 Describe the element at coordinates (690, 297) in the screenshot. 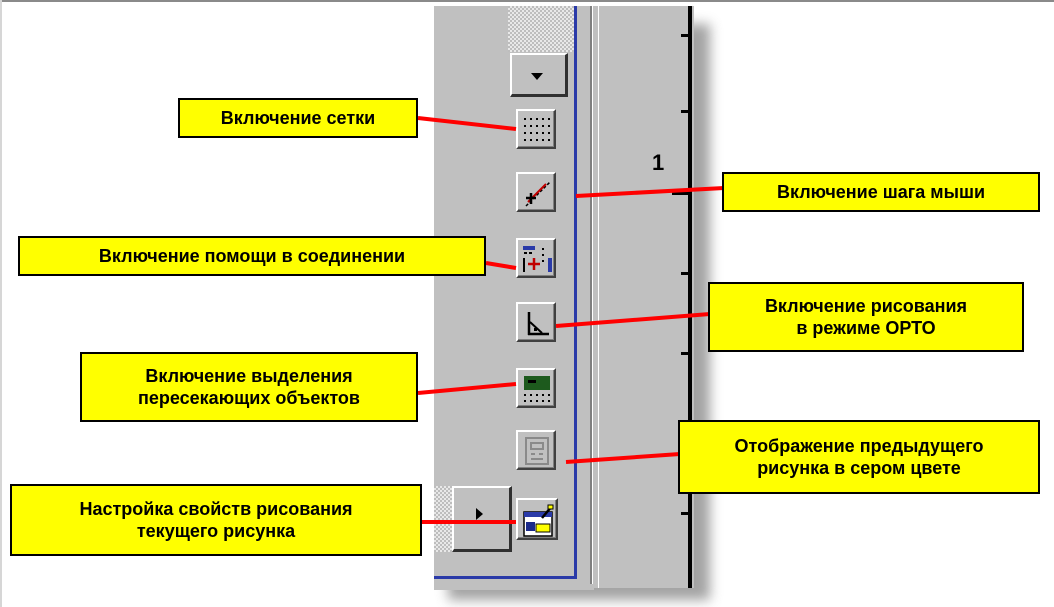

I see `ruler-axis` at that location.